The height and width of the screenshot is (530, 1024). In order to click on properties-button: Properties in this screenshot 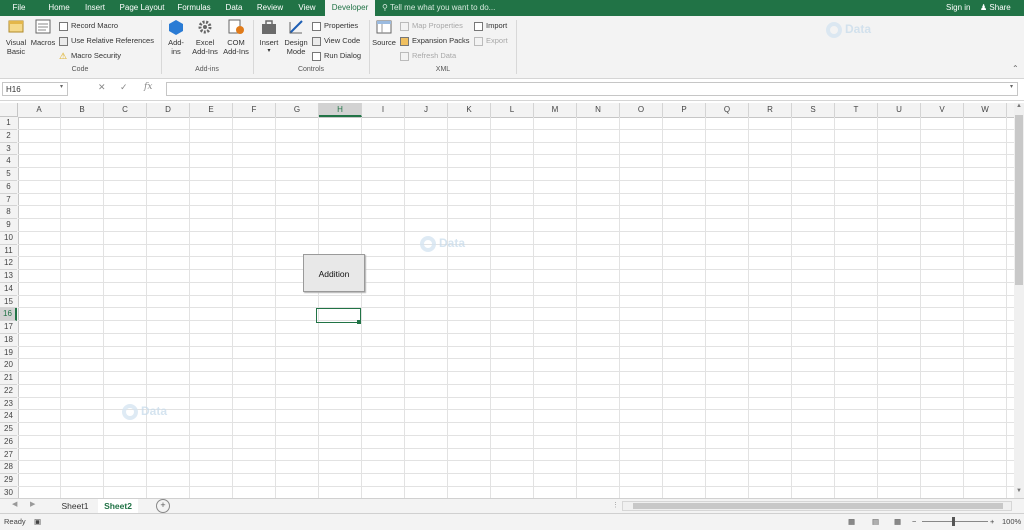, I will do `click(335, 25)`.